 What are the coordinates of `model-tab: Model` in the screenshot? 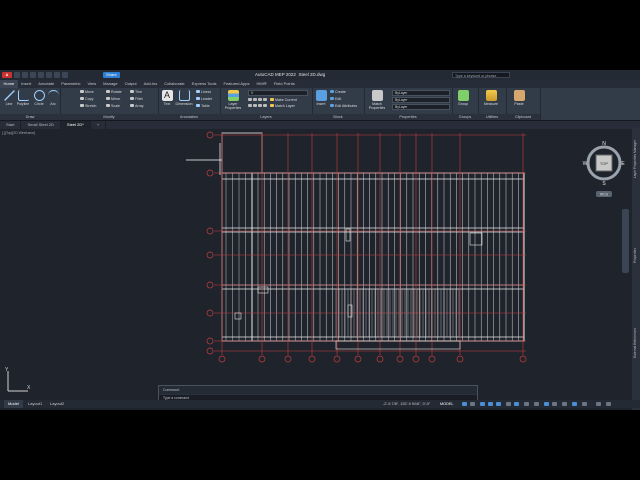 It's located at (13, 404).